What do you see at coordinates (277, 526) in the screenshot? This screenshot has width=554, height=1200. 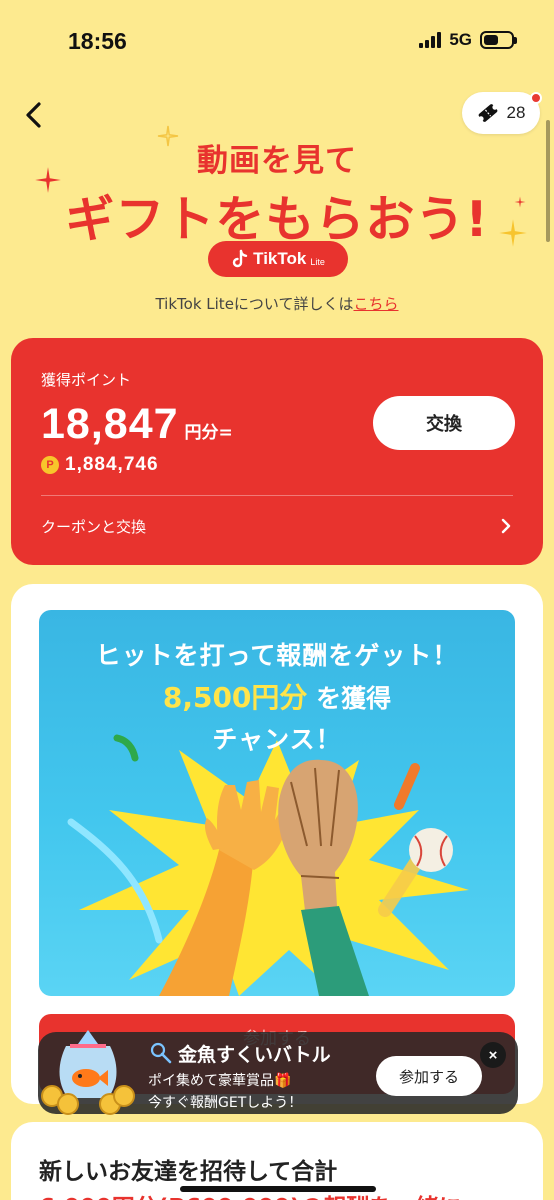 I see `coupon-exchange-row: クーポンと交換` at bounding box center [277, 526].